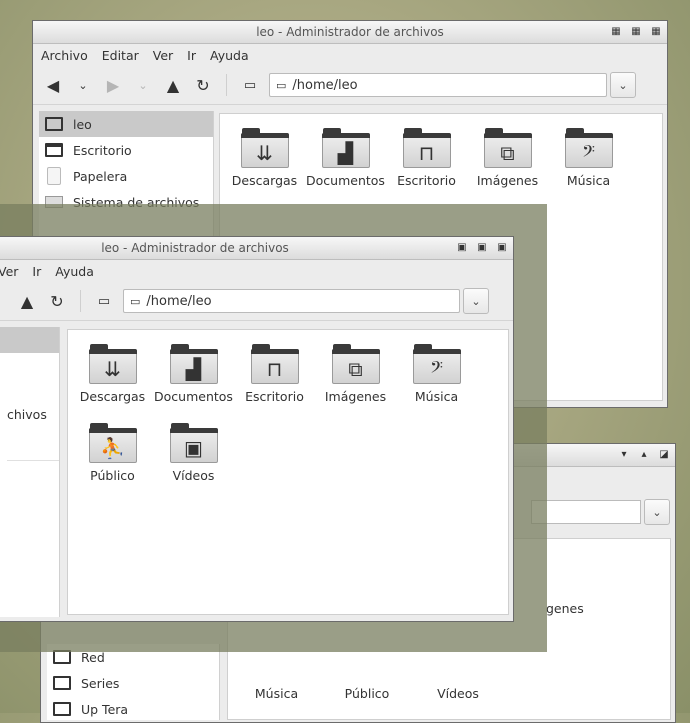 The height and width of the screenshot is (723, 690). Describe the element at coordinates (565, 608) in the screenshot. I see `partial-folder-label: genes` at that location.